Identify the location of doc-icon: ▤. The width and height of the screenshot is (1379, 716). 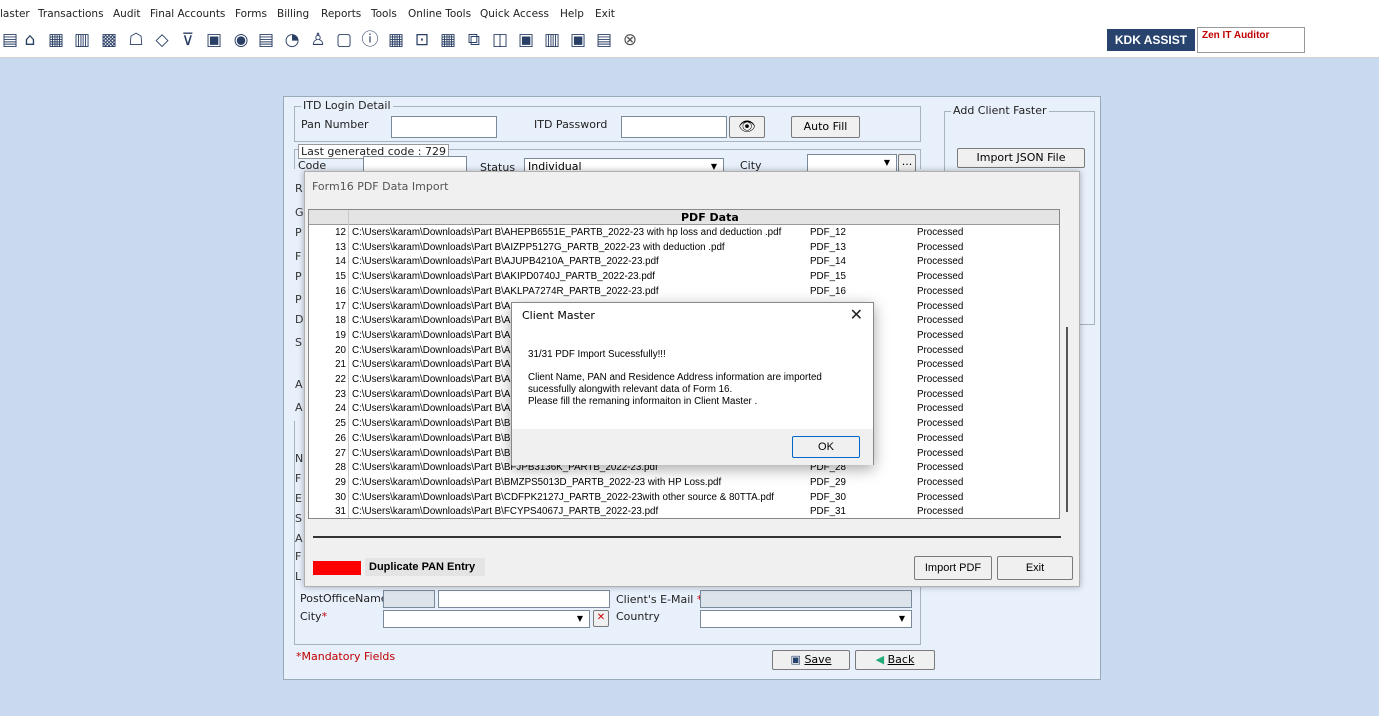
(10, 40).